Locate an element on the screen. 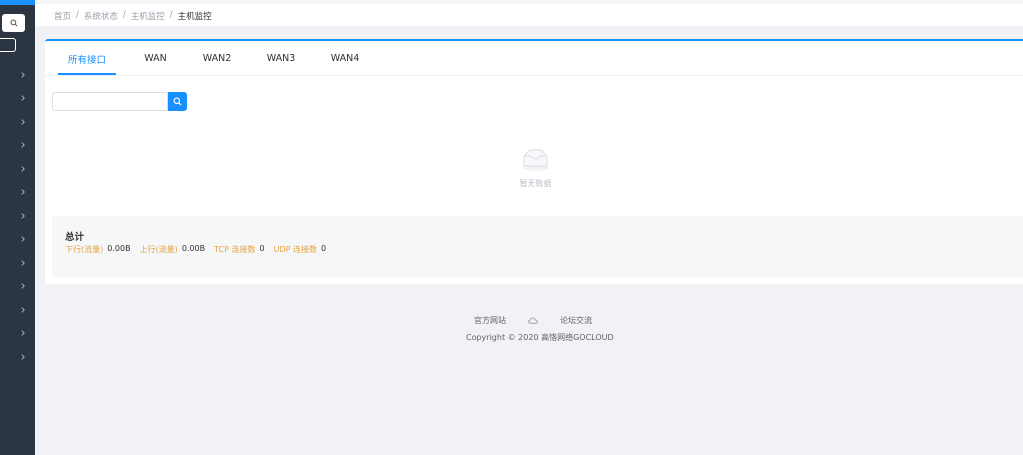 The width and height of the screenshot is (1023, 455). header-bar: 首页 / 系统状态 / 主机监控 / 主机监控 is located at coordinates (529, 13).